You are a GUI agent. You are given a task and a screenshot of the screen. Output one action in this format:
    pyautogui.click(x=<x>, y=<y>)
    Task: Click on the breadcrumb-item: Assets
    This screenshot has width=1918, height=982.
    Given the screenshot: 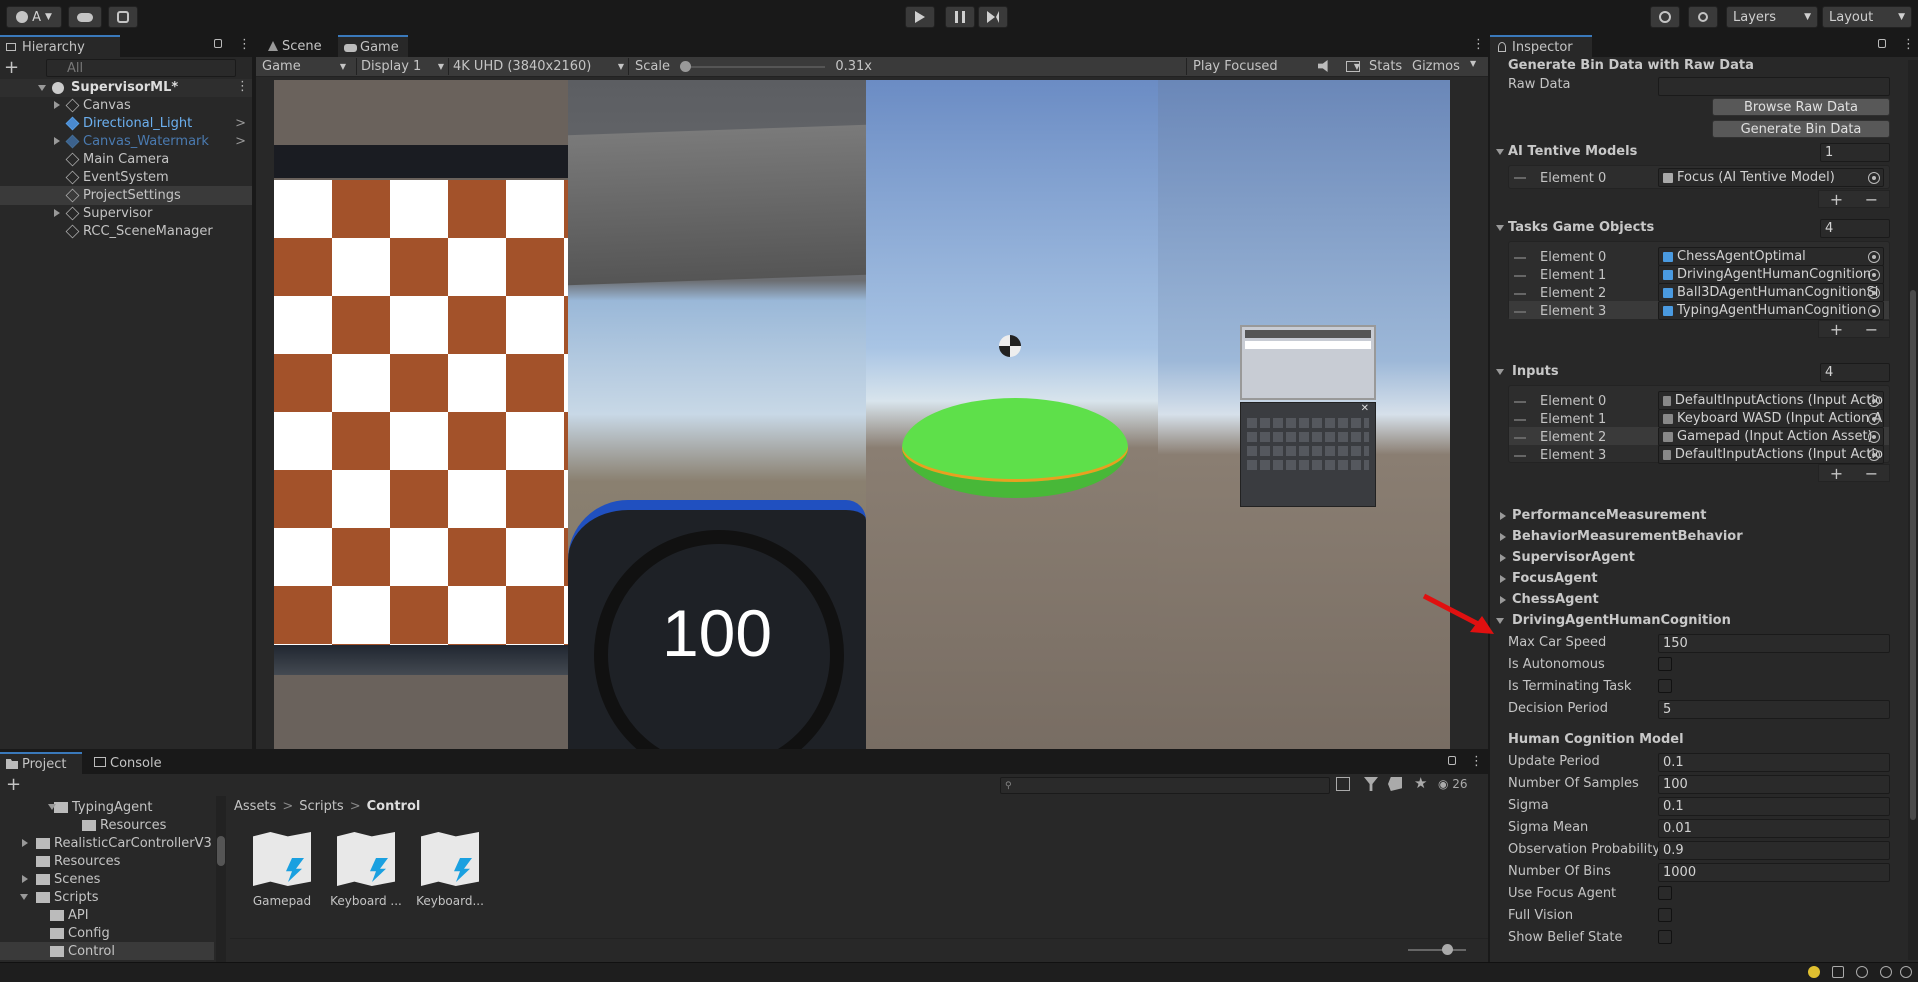 What is the action you would take?
    pyautogui.click(x=255, y=806)
    